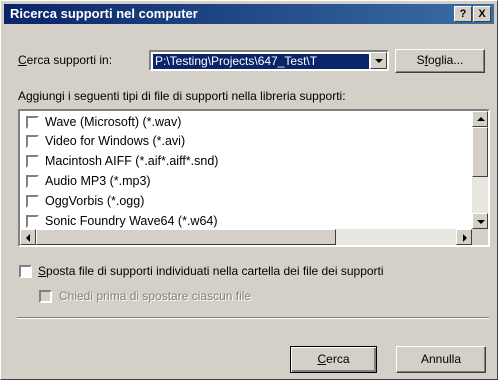 This screenshot has width=498, height=380. I want to click on vertical-scroll-thumb, so click(480, 152).